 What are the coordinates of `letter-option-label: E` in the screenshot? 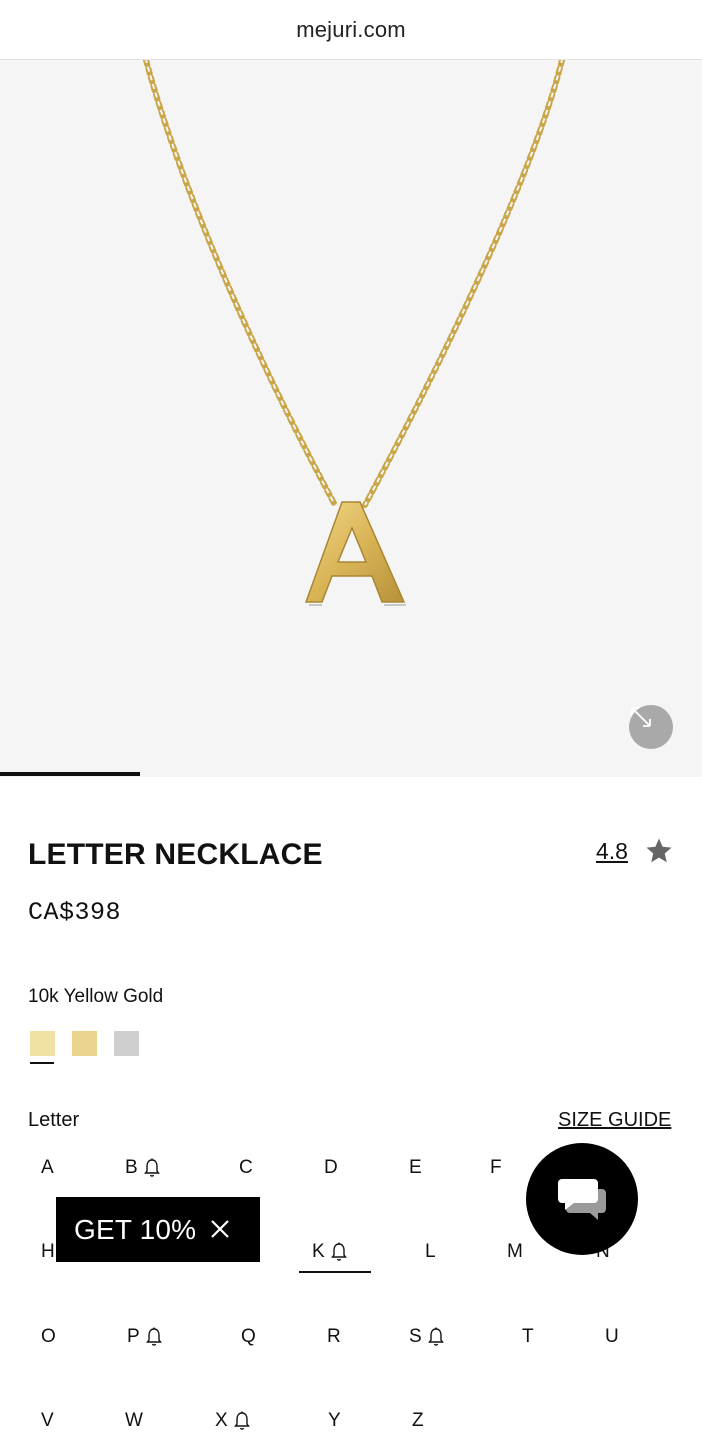 It's located at (415, 1167).